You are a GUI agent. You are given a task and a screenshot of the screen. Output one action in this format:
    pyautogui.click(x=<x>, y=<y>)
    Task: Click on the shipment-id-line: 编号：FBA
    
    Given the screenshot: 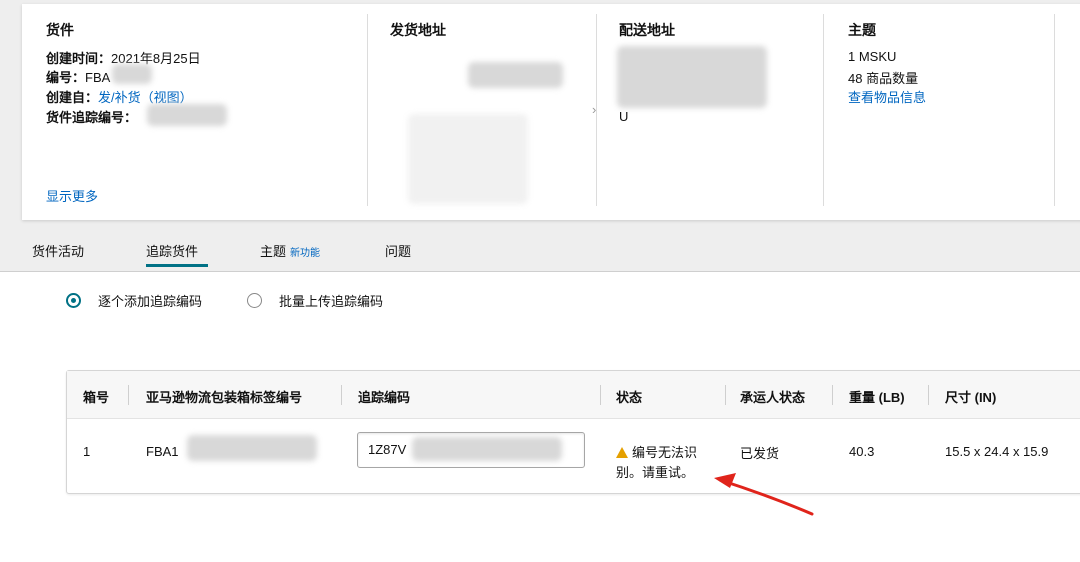 What is the action you would take?
    pyautogui.click(x=78, y=76)
    